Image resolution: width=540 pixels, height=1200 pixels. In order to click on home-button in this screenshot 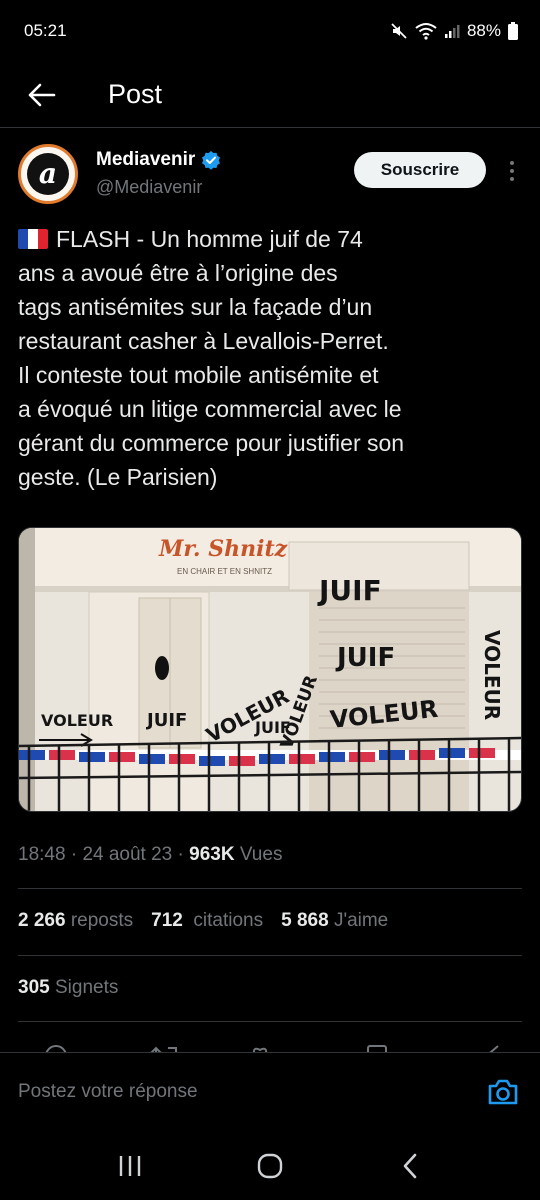, I will do `click(270, 1166)`.